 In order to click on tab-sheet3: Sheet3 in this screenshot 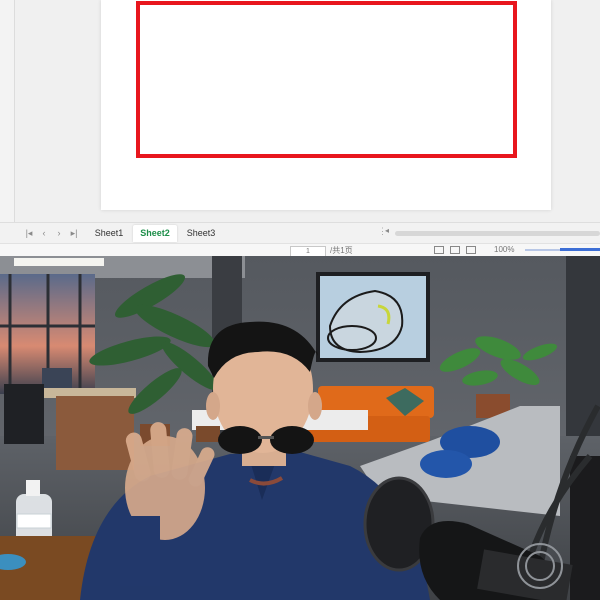, I will do `click(201, 233)`.